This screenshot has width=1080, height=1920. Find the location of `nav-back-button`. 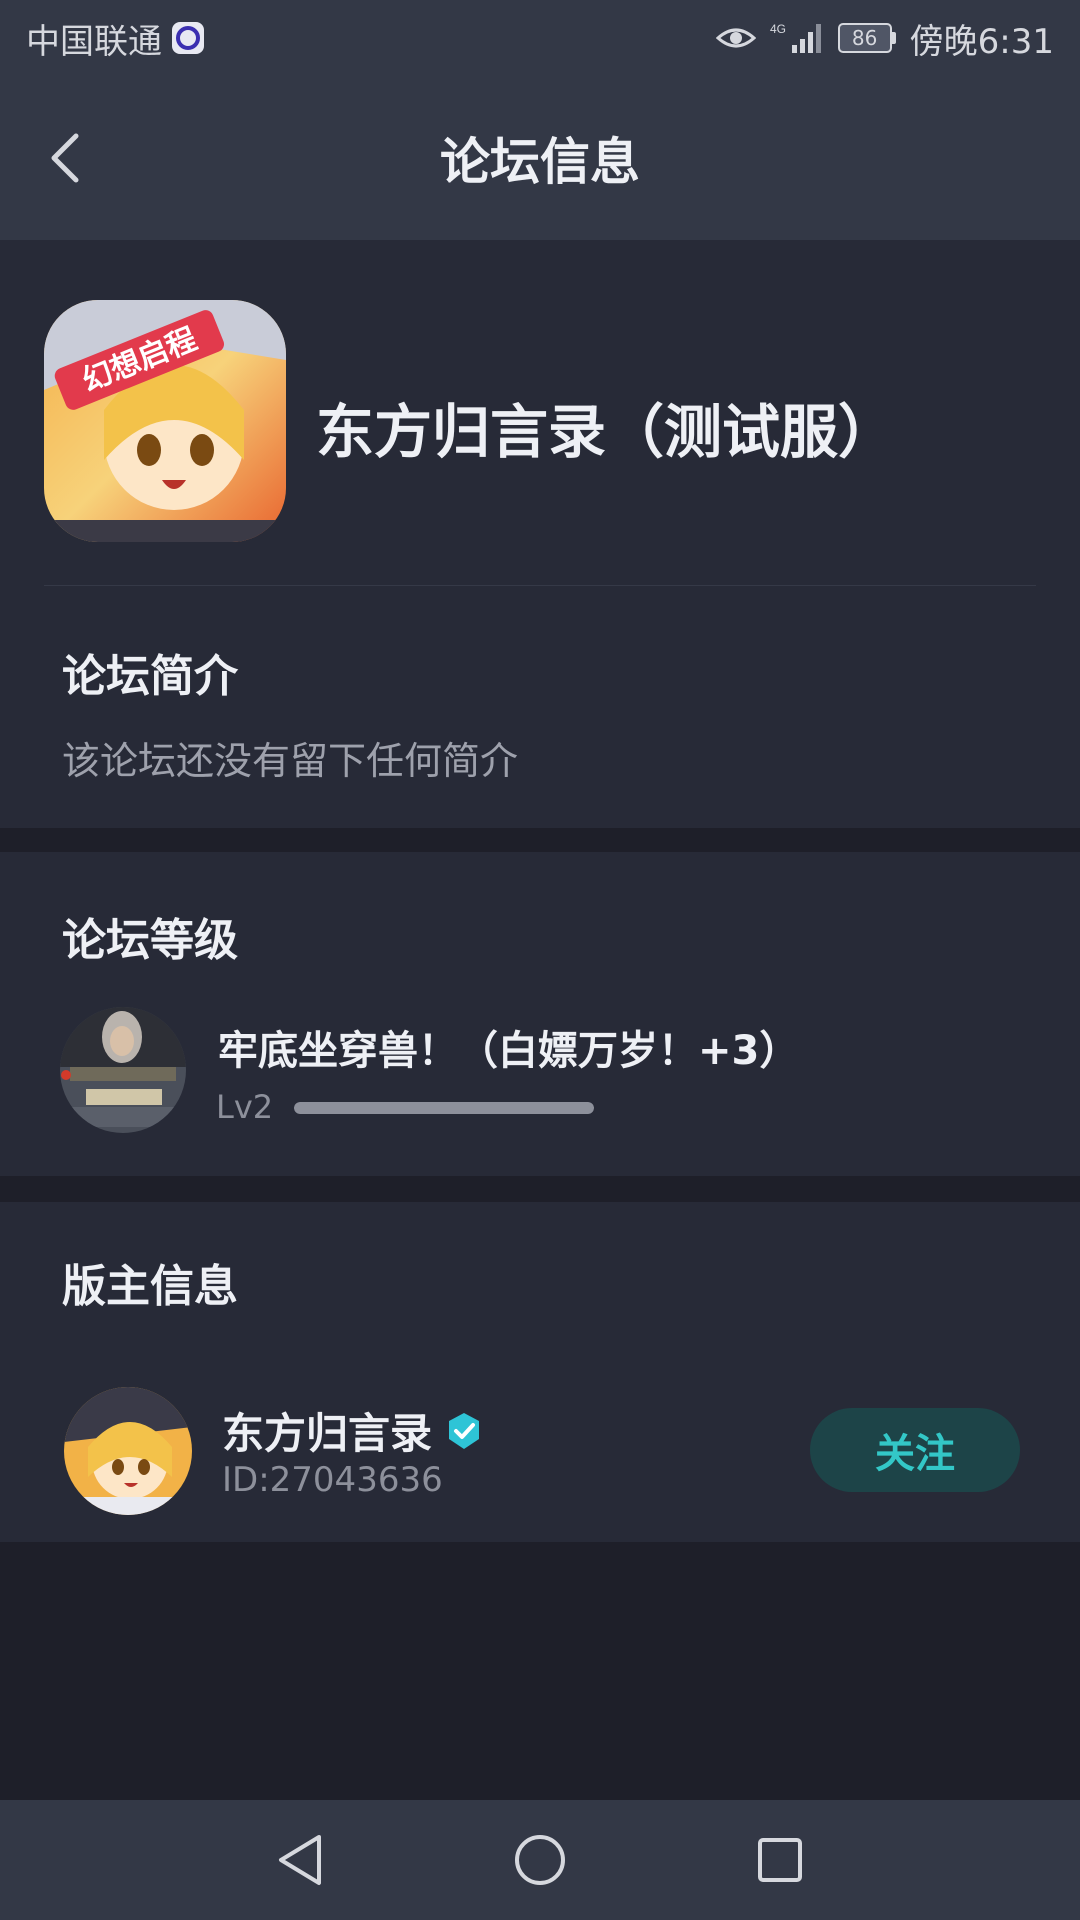

nav-back-button is located at coordinates (300, 1860).